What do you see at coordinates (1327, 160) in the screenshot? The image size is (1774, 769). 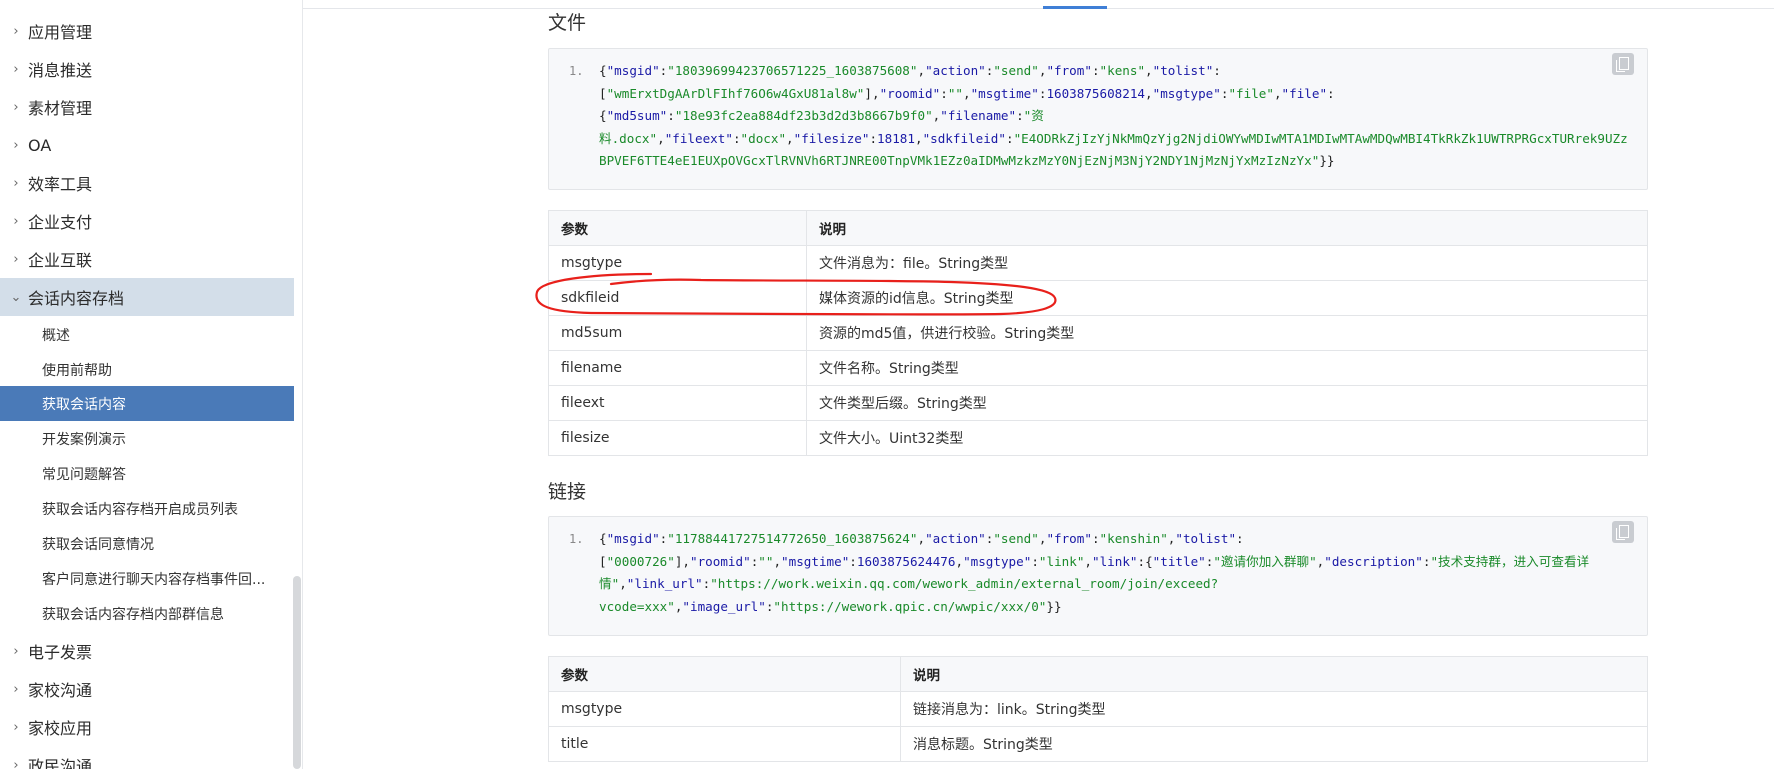 I see `code-token: }}` at bounding box center [1327, 160].